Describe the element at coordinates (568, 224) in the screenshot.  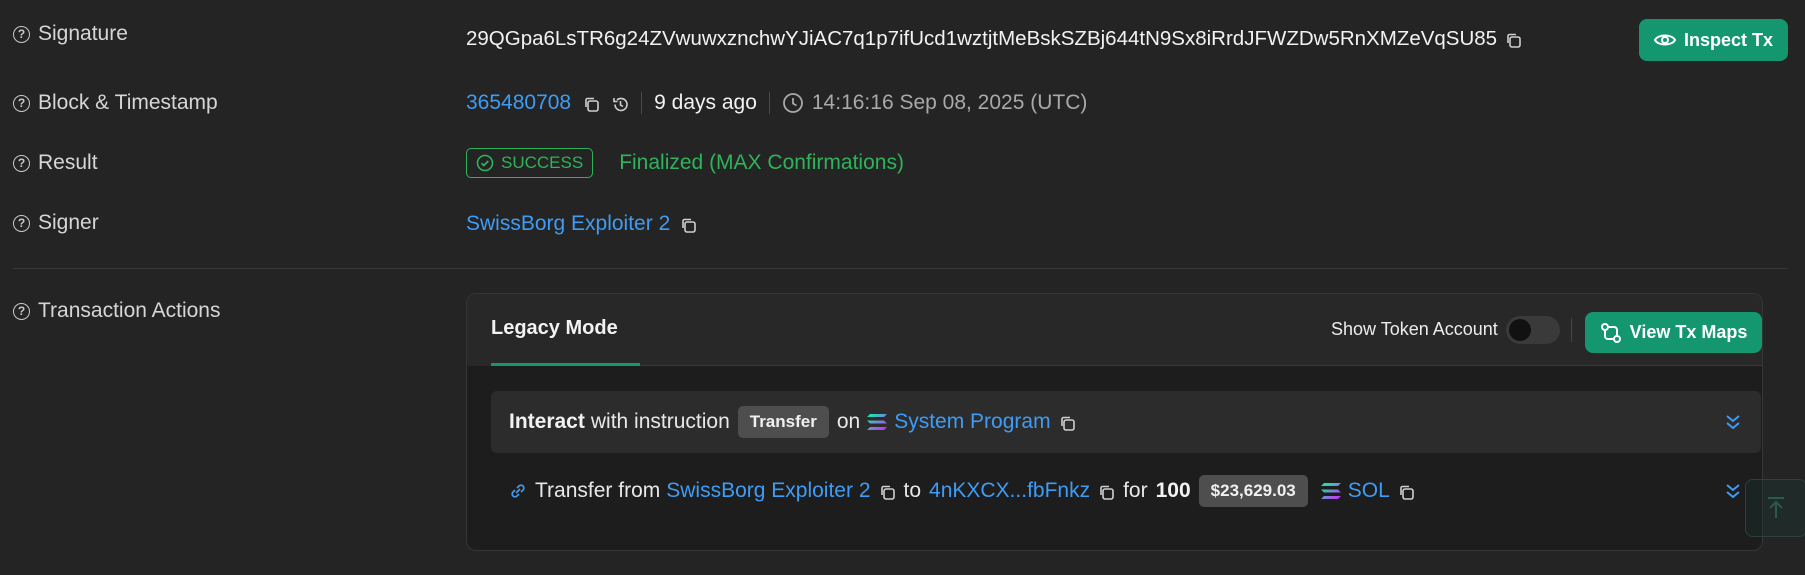
I see `signer-link: SwissBorg Exploiter 2` at that location.